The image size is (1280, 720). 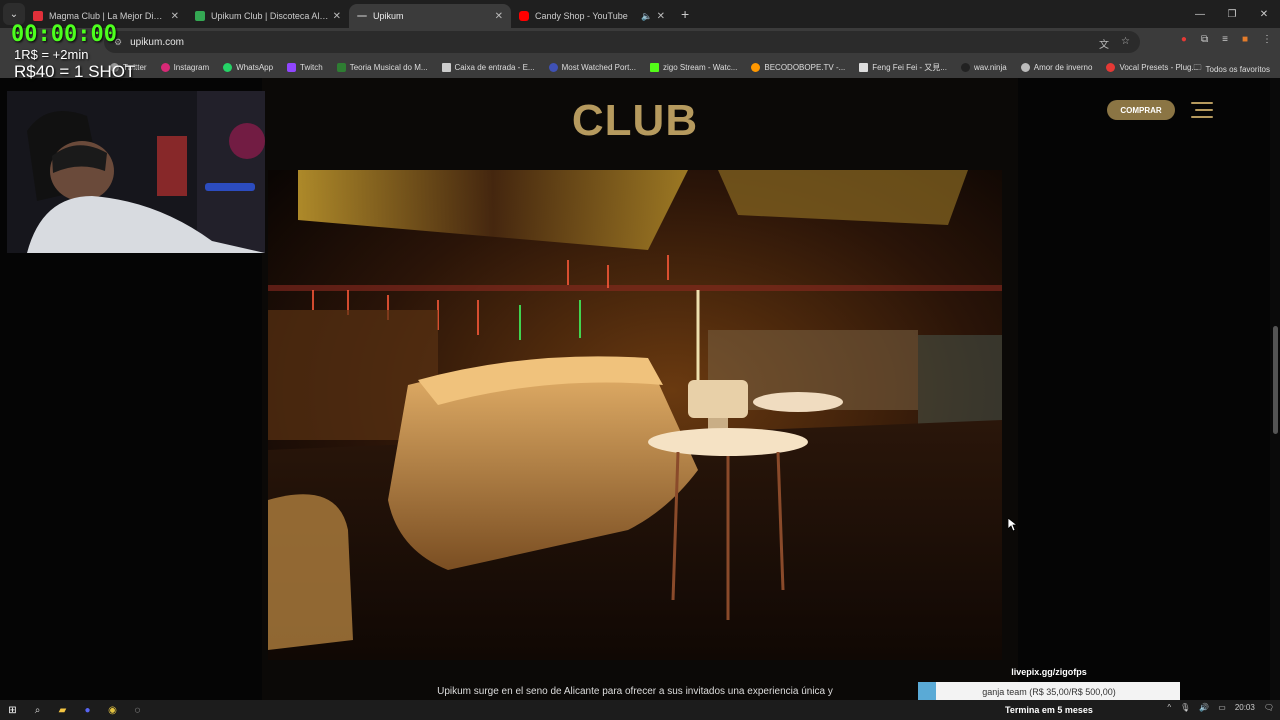 I want to click on volume-icon: 🔊, so click(x=1204, y=707).